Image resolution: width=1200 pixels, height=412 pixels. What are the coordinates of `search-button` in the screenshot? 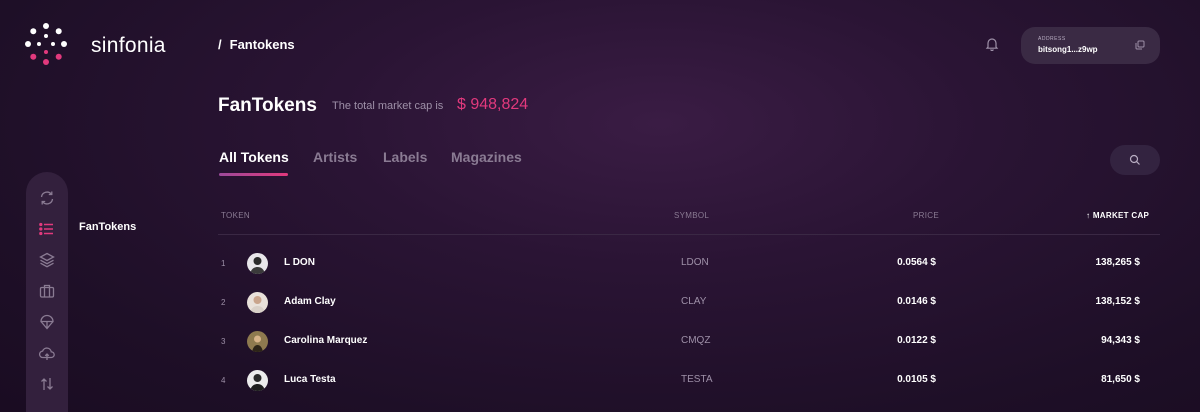 It's located at (1135, 160).